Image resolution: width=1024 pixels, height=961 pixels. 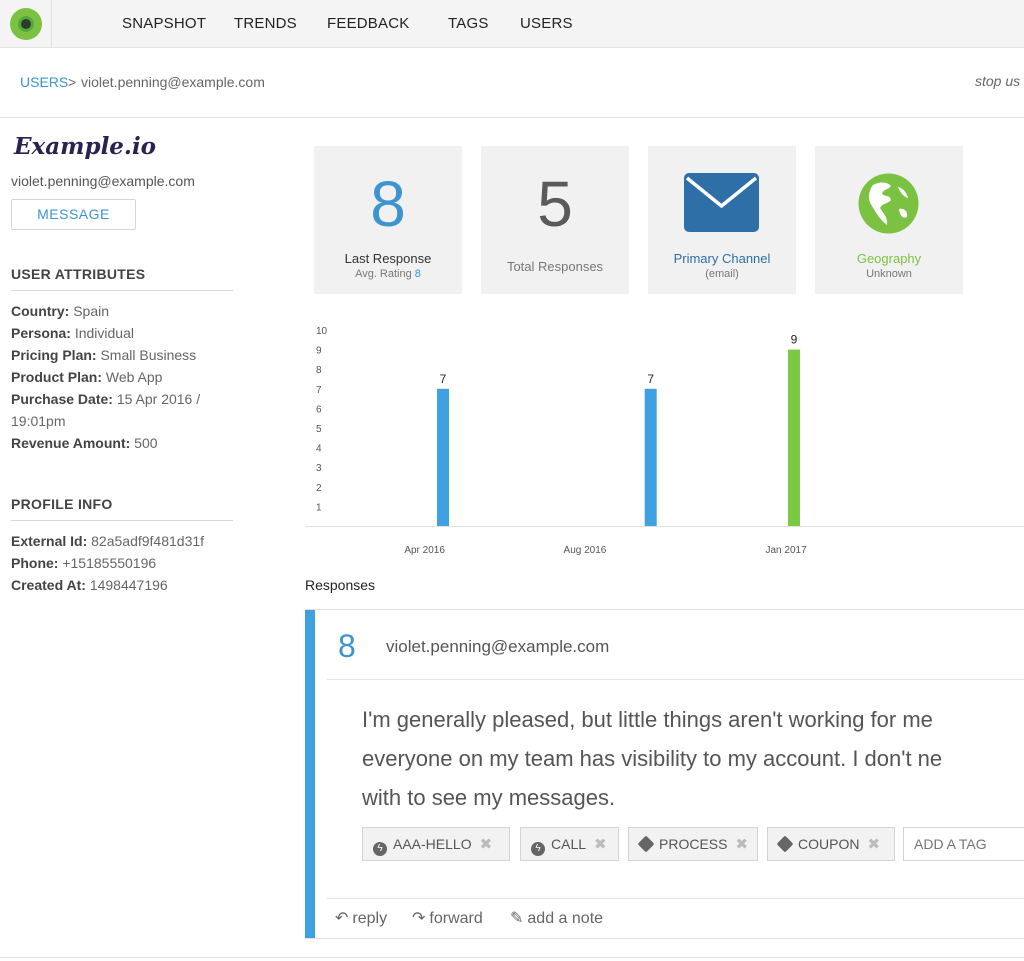 I want to click on user-email: violet.penning@example.com, so click(x=103, y=181).